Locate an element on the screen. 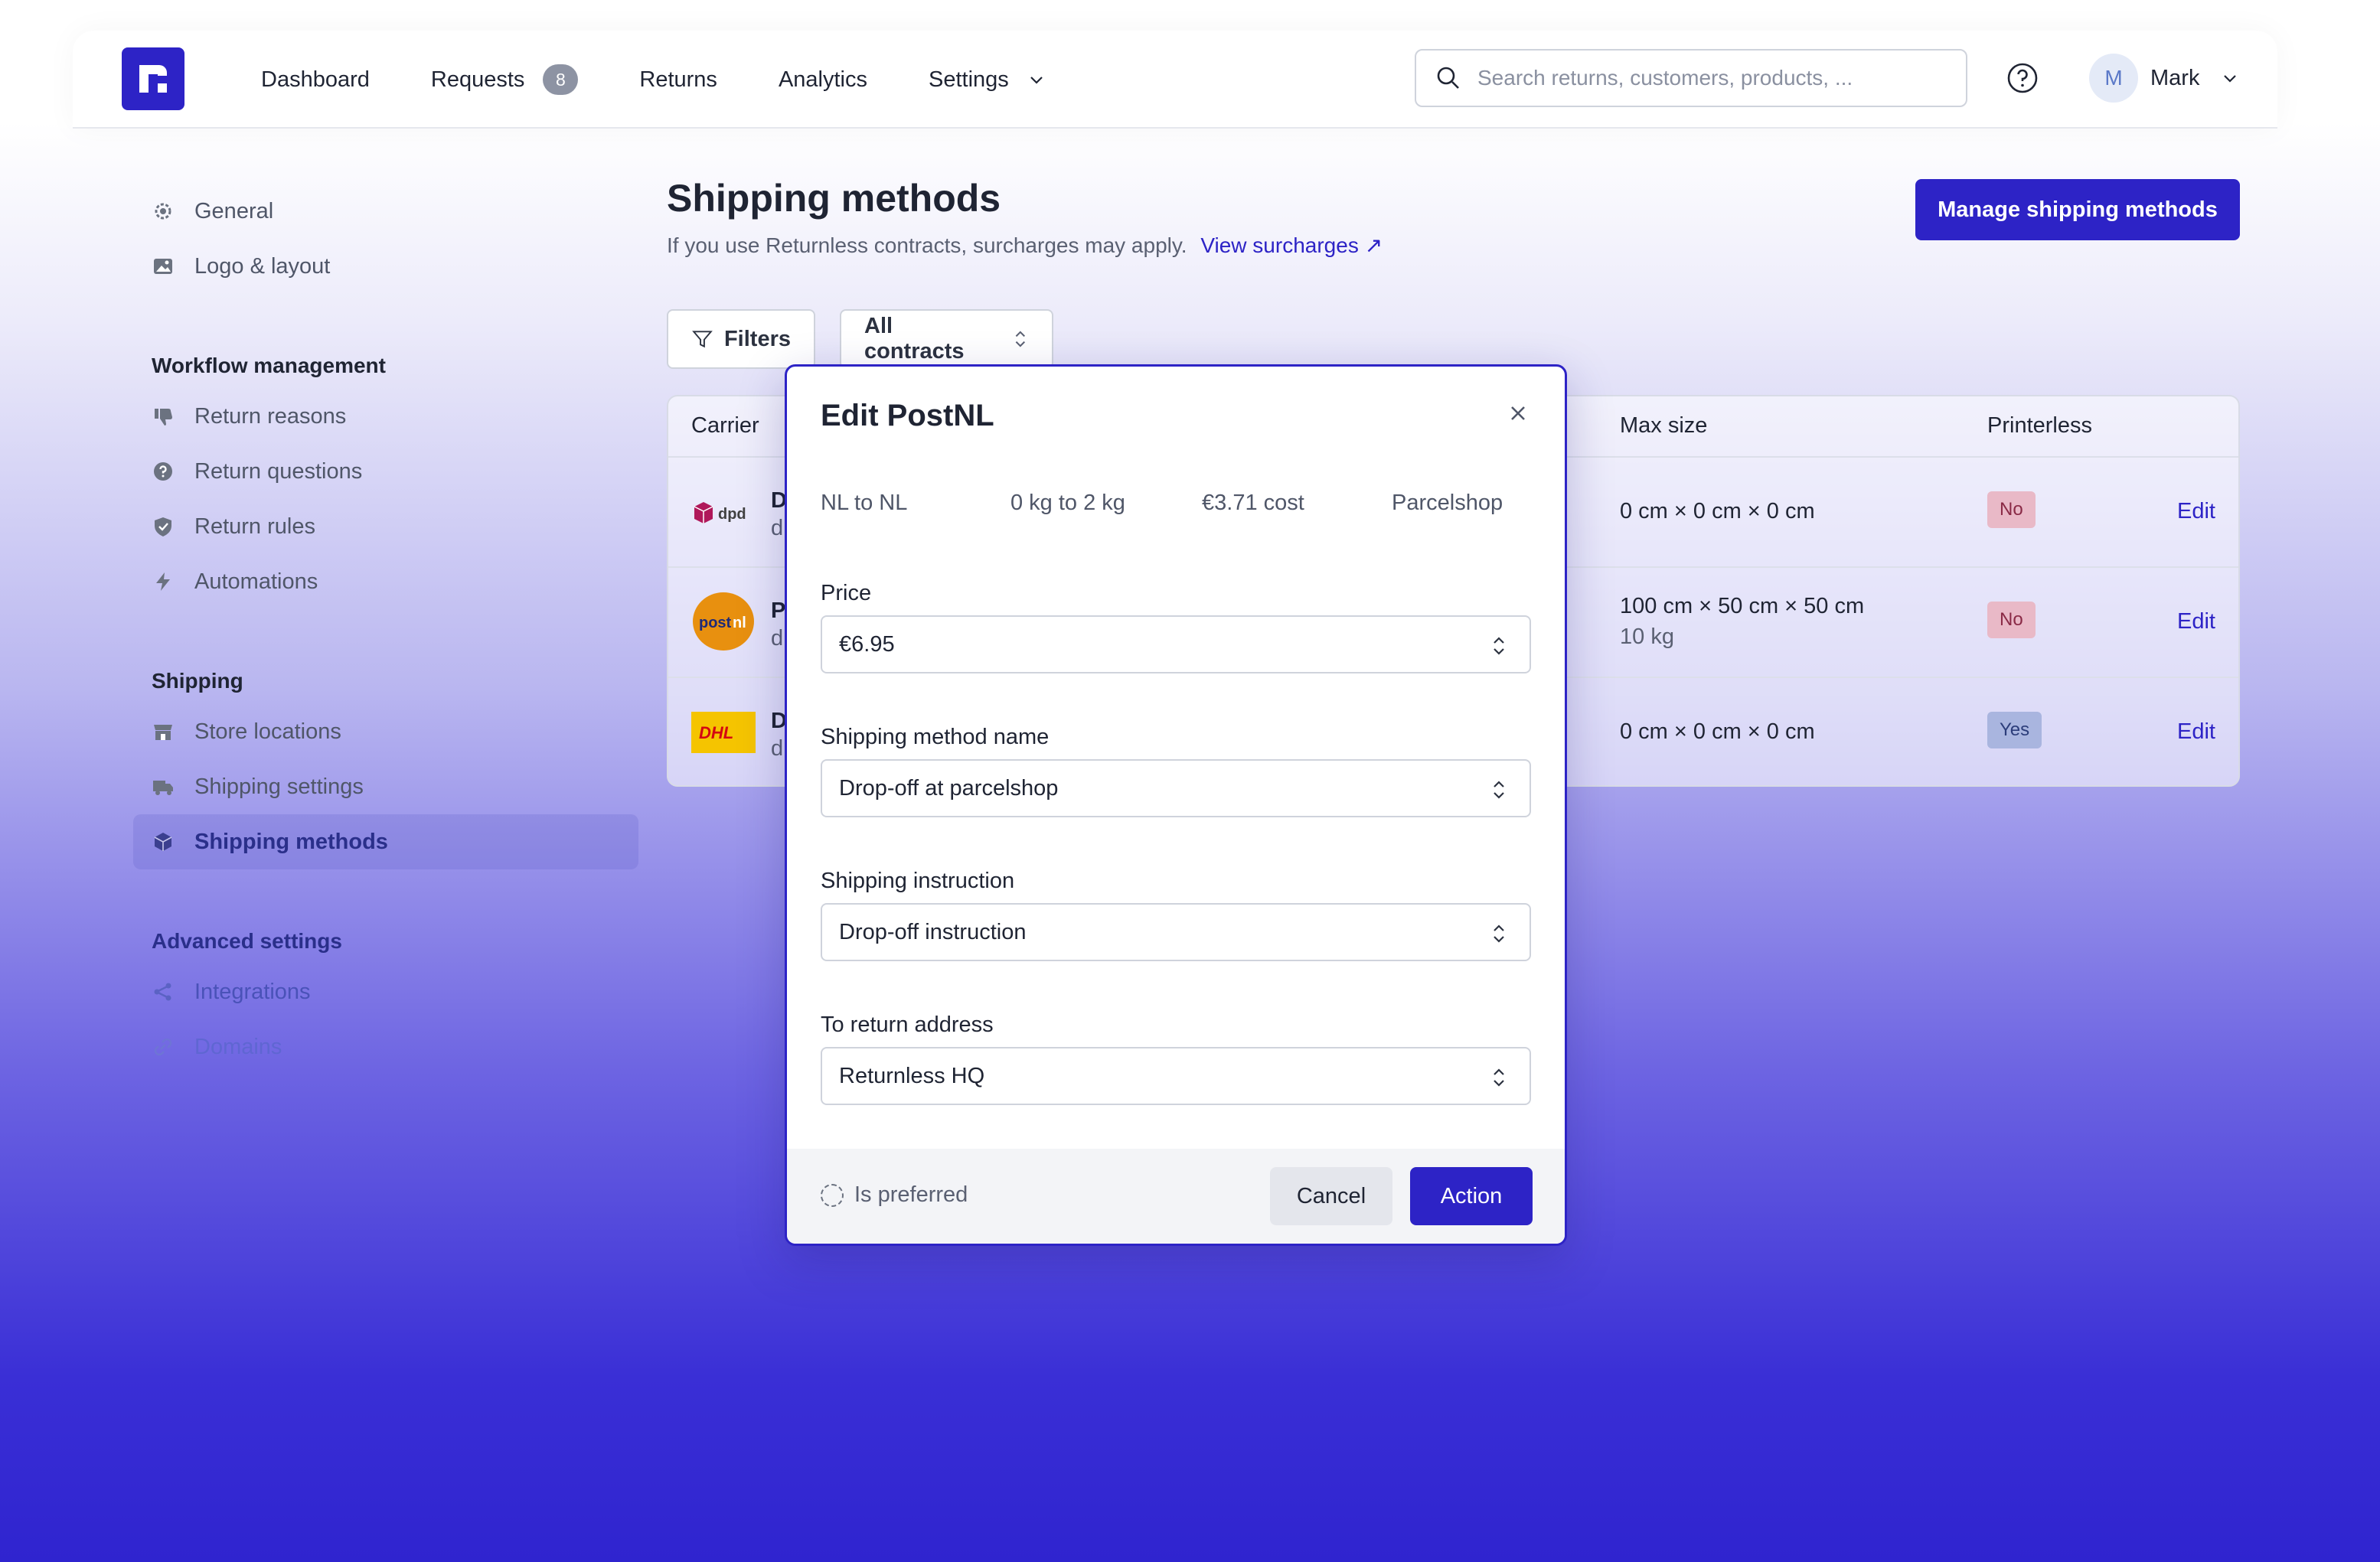 The image size is (2380, 1562). price-field: €6.95 is located at coordinates (1176, 644).